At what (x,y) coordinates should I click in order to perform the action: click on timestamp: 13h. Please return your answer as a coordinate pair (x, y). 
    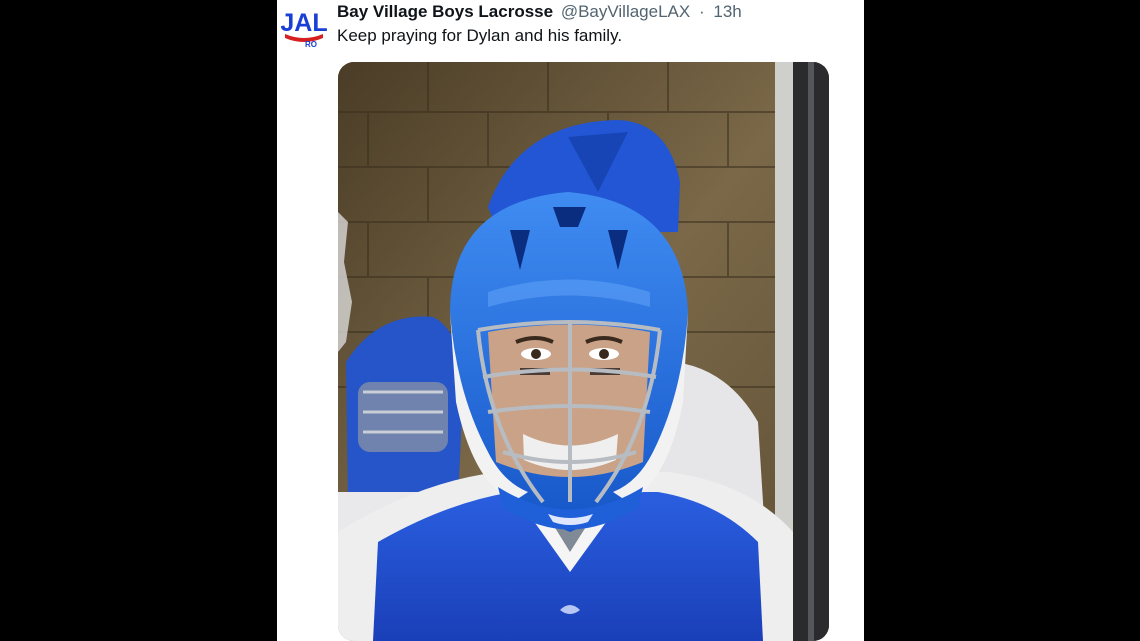
    Looking at the image, I should click on (727, 11).